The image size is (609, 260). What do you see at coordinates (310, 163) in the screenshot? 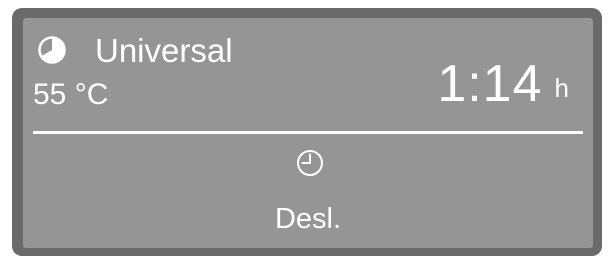
I see `clock-icon` at bounding box center [310, 163].